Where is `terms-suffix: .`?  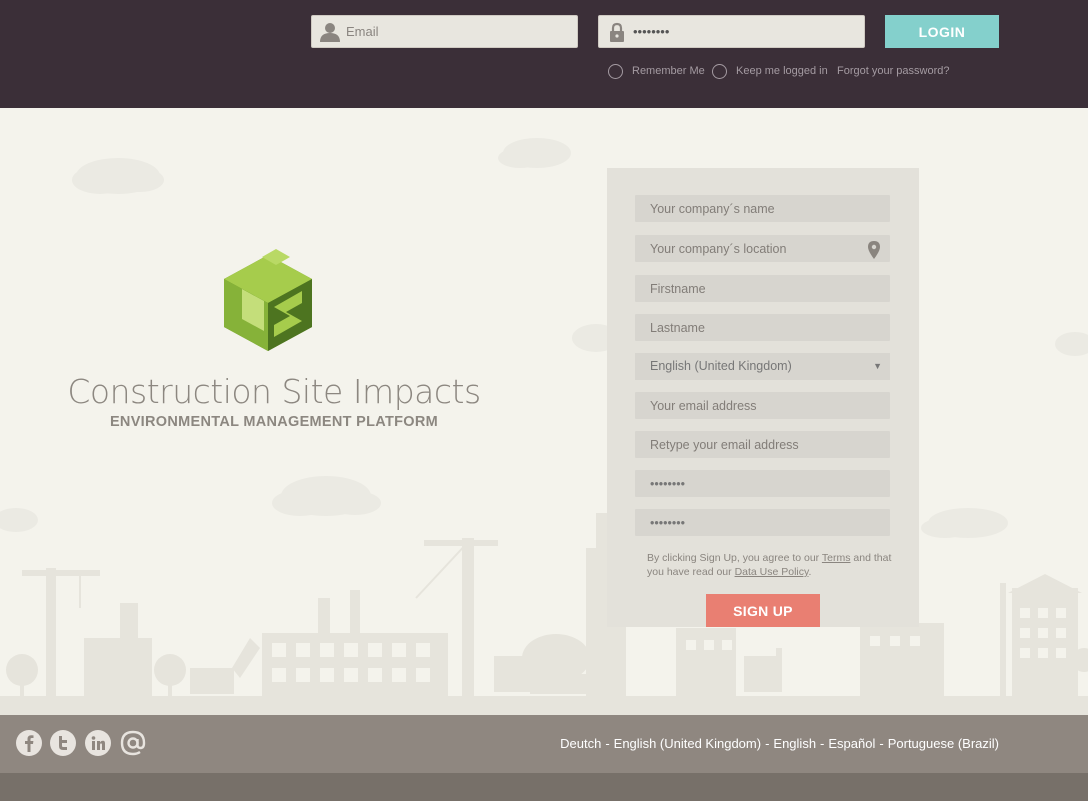
terms-suffix: . is located at coordinates (810, 572).